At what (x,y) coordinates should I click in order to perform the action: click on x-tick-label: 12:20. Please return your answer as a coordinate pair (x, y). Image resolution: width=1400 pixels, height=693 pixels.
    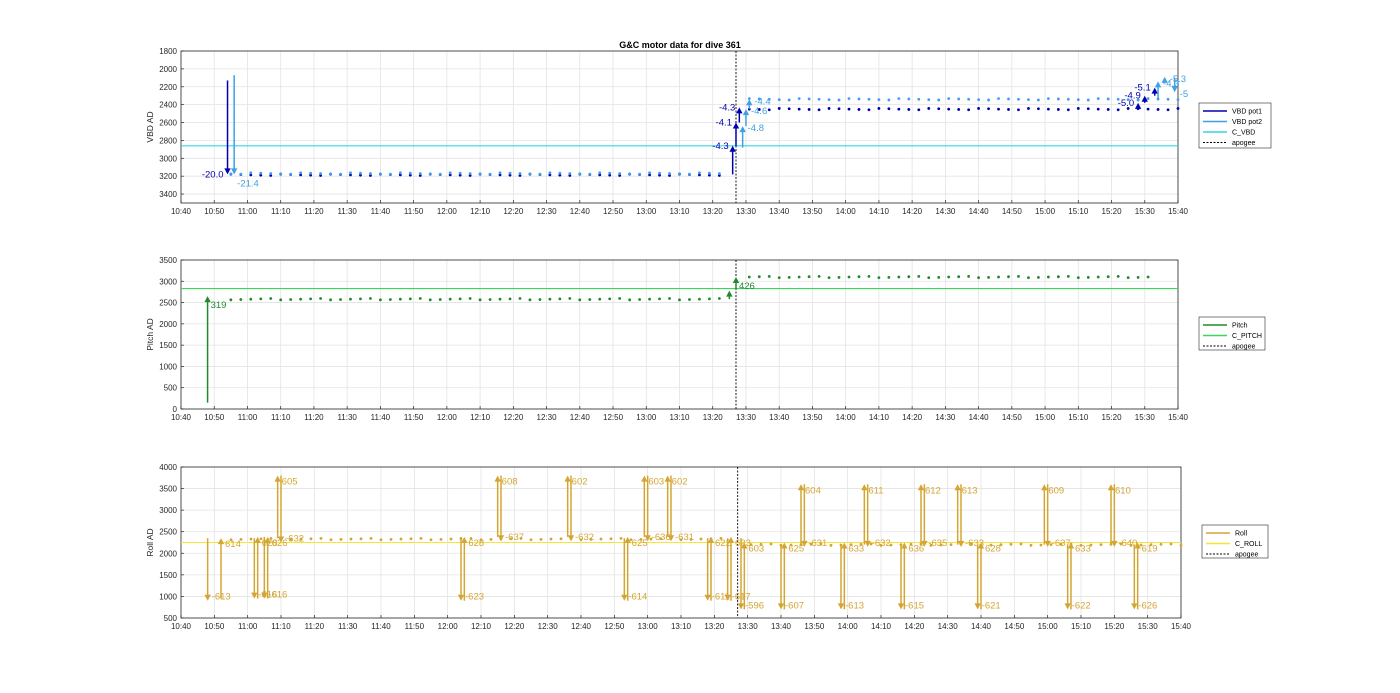
    Looking at the image, I should click on (513, 211).